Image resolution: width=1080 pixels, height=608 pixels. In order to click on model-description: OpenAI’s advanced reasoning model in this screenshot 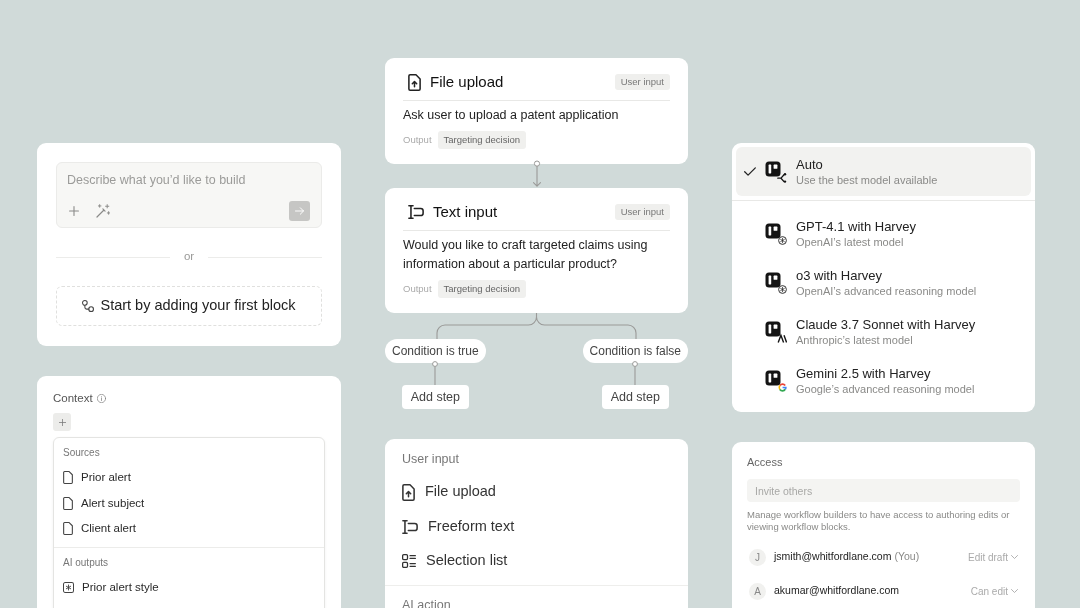, I will do `click(886, 291)`.